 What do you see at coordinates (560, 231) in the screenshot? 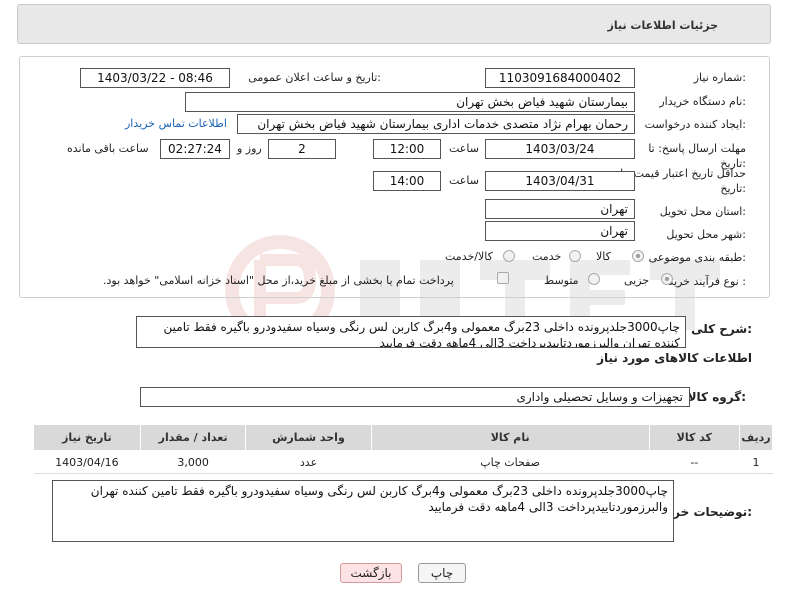
I see `city-field: تهران` at bounding box center [560, 231].